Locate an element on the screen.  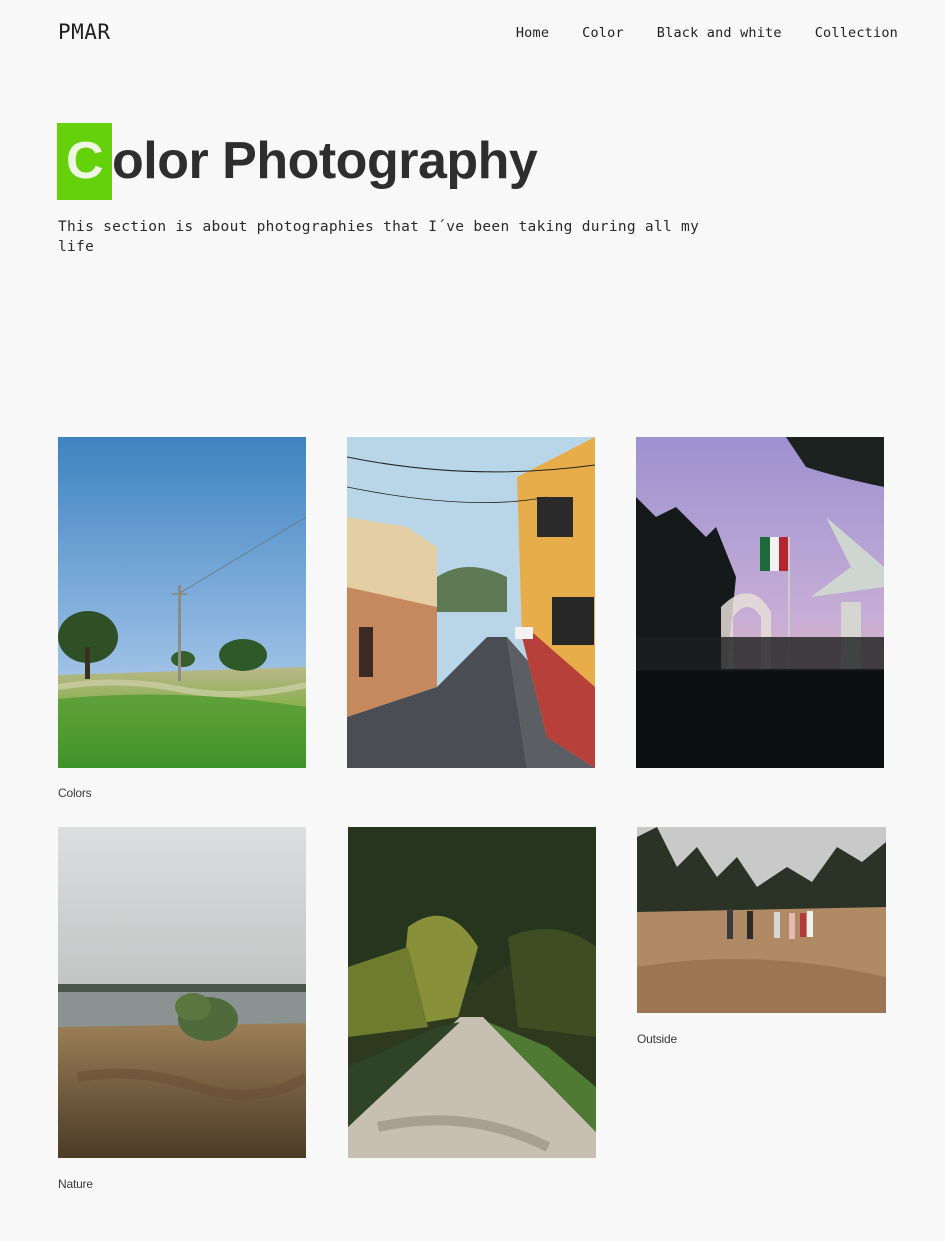
title-initial-highlight: C is located at coordinates (84, 161).